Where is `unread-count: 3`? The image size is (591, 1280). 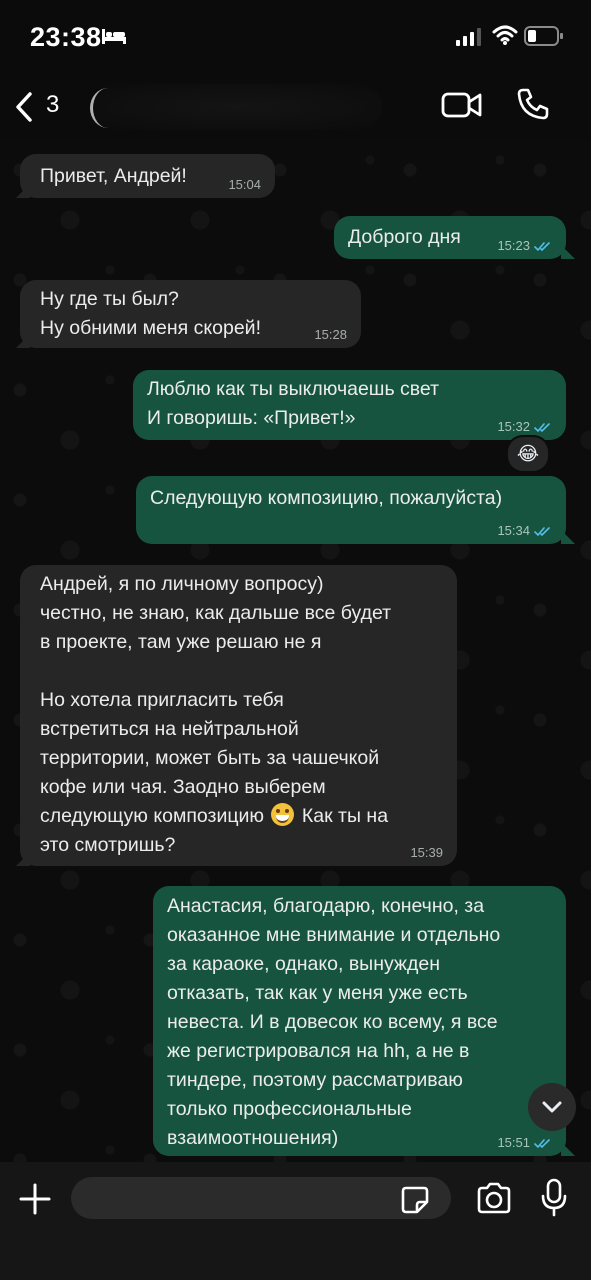 unread-count: 3 is located at coordinates (52, 105).